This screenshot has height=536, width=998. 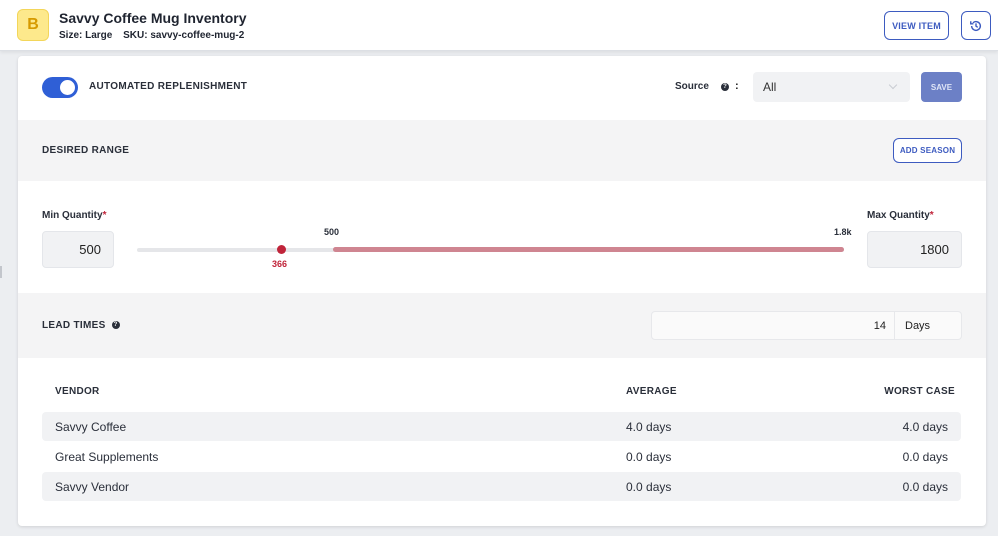 What do you see at coordinates (914, 249) in the screenshot?
I see `max-quantity-input: 1800` at bounding box center [914, 249].